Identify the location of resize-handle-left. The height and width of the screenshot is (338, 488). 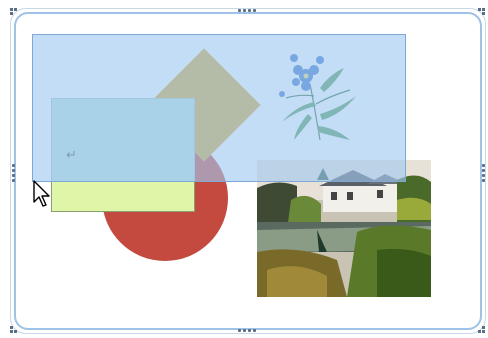
(13, 173).